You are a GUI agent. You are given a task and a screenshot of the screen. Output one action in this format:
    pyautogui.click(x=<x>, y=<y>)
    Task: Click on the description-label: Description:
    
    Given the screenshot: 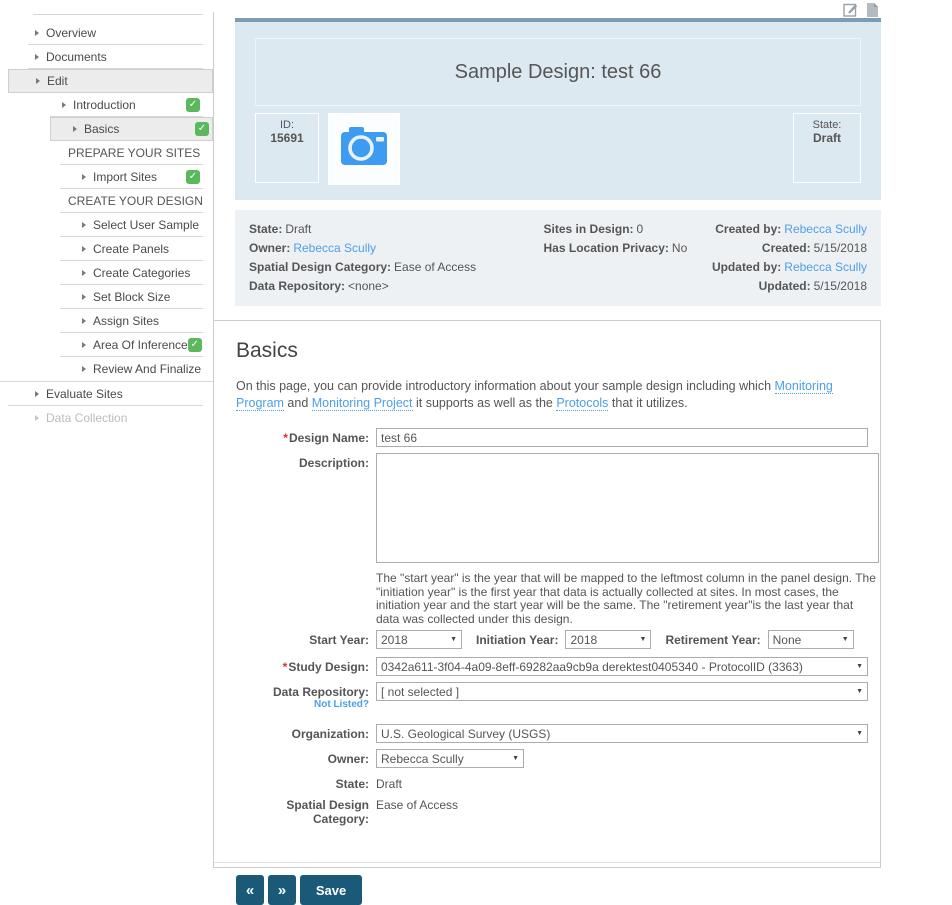 What is the action you would take?
    pyautogui.click(x=333, y=463)
    